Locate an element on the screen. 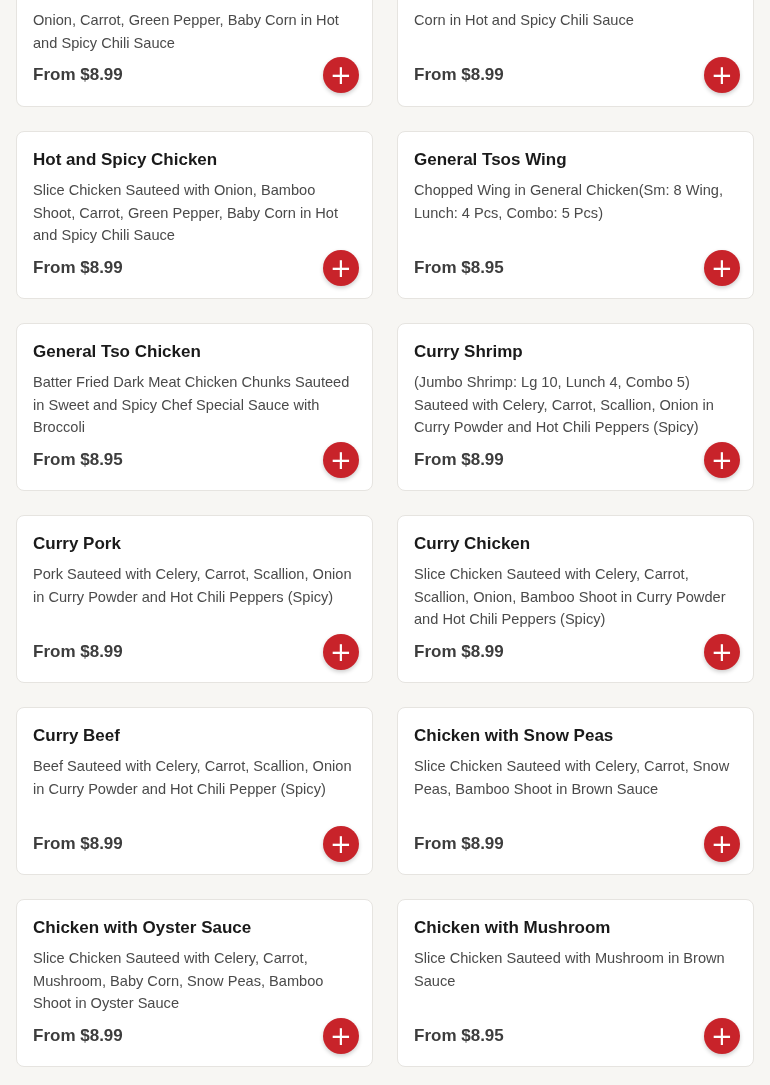 This screenshot has height=1085, width=770. menu-item-card: Curry Chicken Slice Chicken Sauteed with Celery, Carrot, Scallion, Onion, Bamboo Shoot in Curry Powder and Hot Chili Peppers (Spicy) From $8.99 + is located at coordinates (575, 599).